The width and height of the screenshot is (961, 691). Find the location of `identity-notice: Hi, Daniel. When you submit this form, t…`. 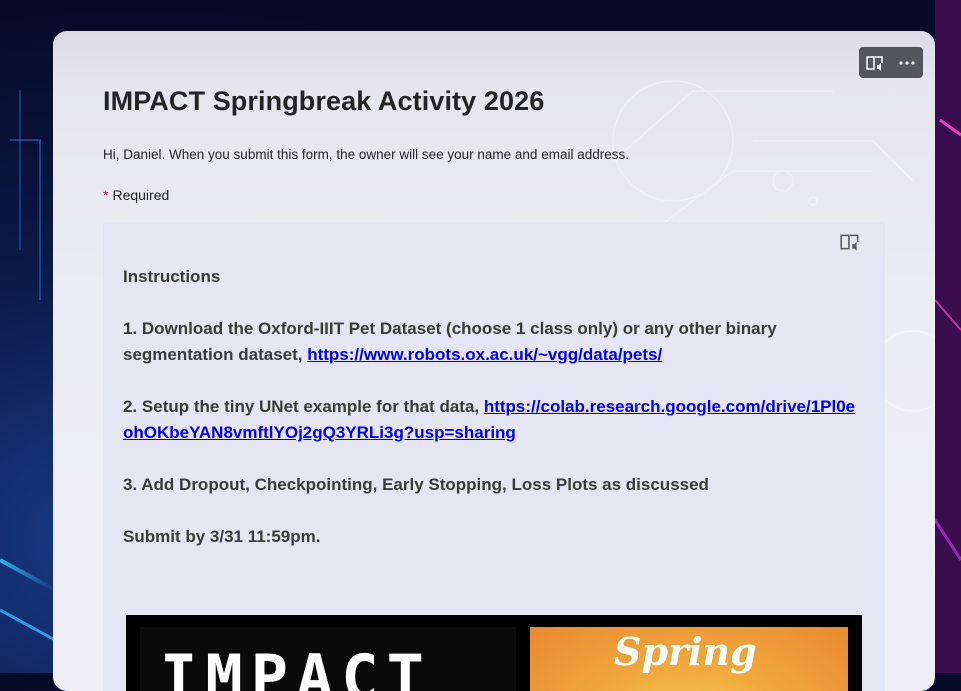

identity-notice: Hi, Daniel. When you submit this form, t… is located at coordinates (366, 154).